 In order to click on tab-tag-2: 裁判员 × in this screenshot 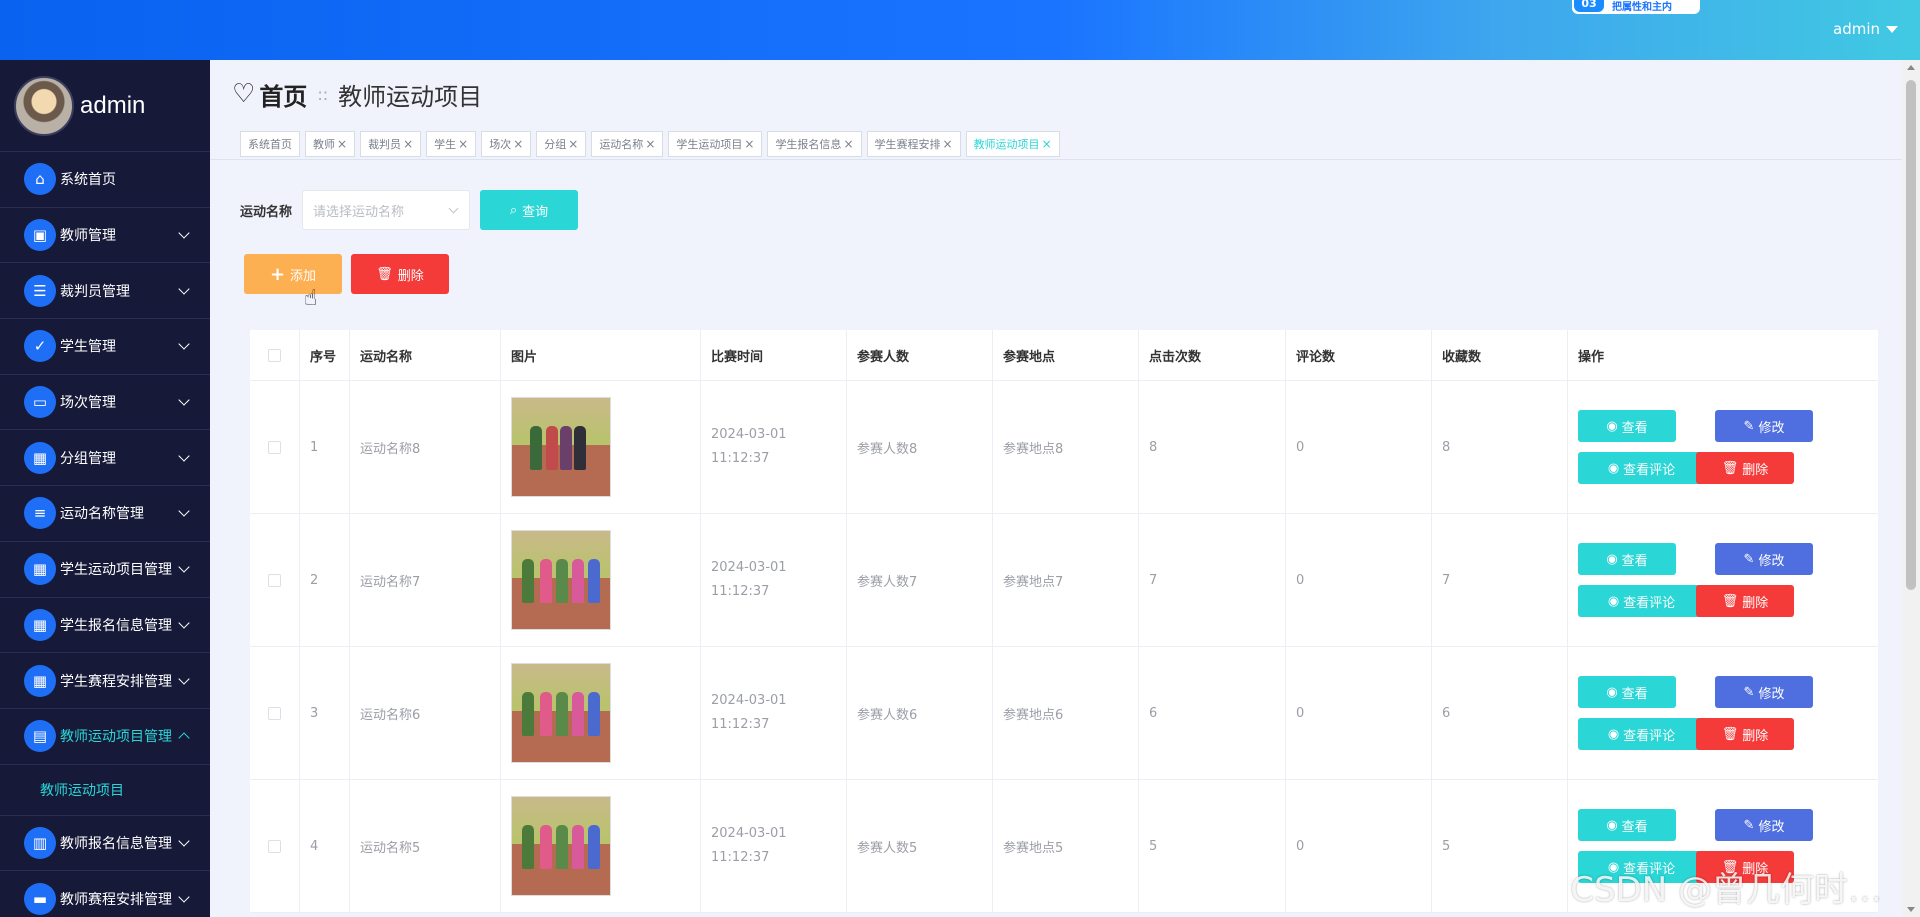, I will do `click(391, 143)`.